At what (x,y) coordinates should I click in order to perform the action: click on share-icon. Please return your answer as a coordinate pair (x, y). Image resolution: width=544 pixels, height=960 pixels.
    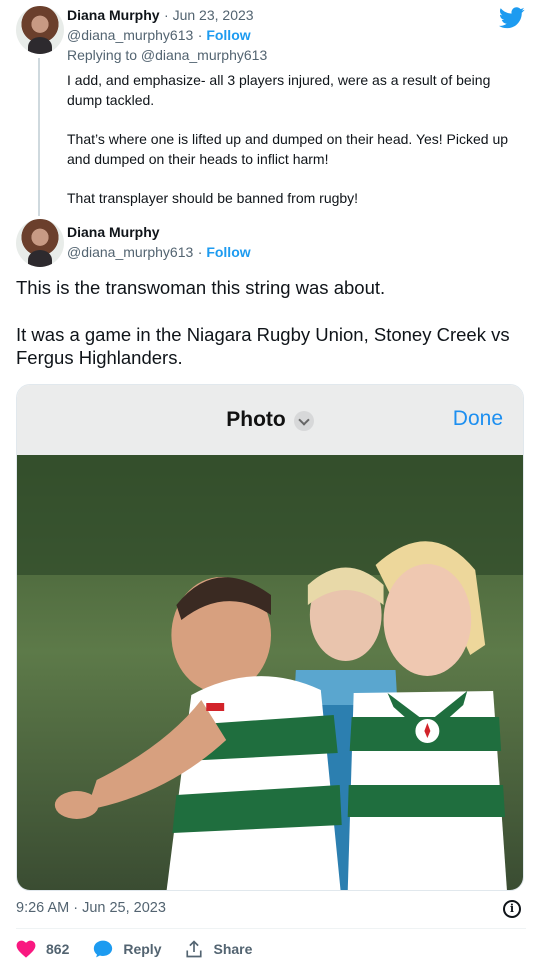
    Looking at the image, I should click on (194, 949).